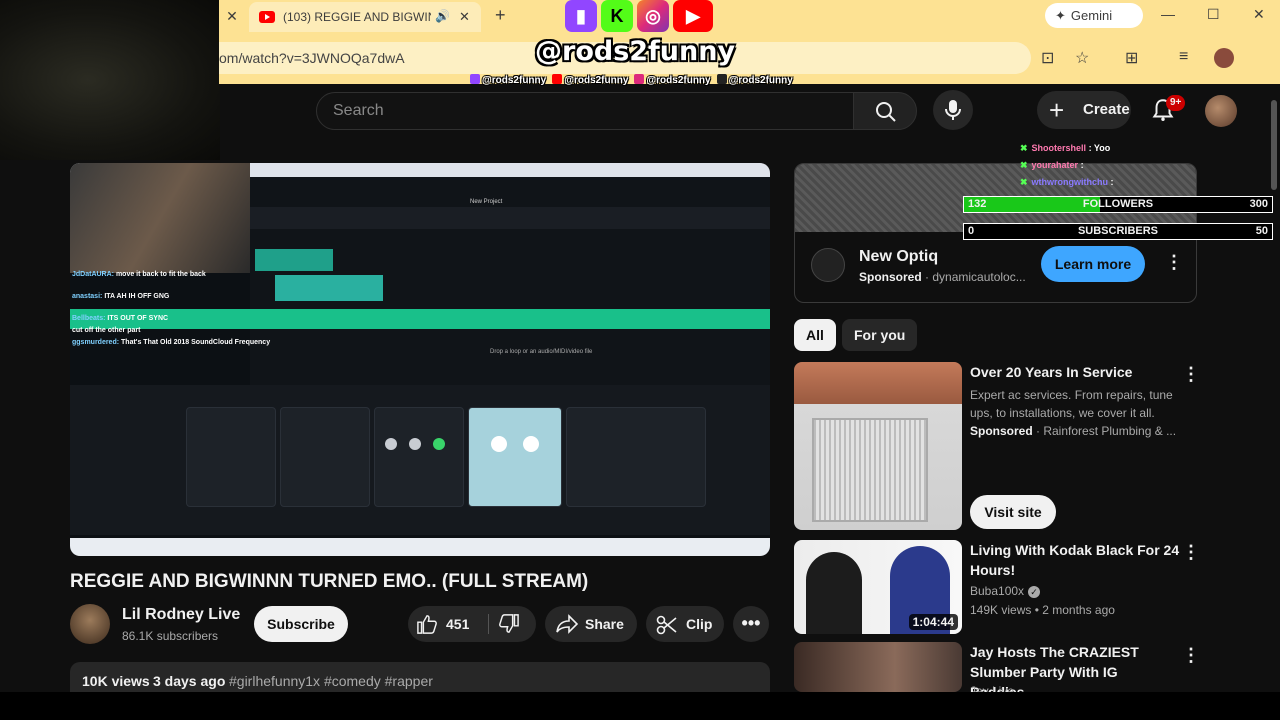 The width and height of the screenshot is (1280, 720). Describe the element at coordinates (160, 218) in the screenshot. I see `stream-webcam` at that location.